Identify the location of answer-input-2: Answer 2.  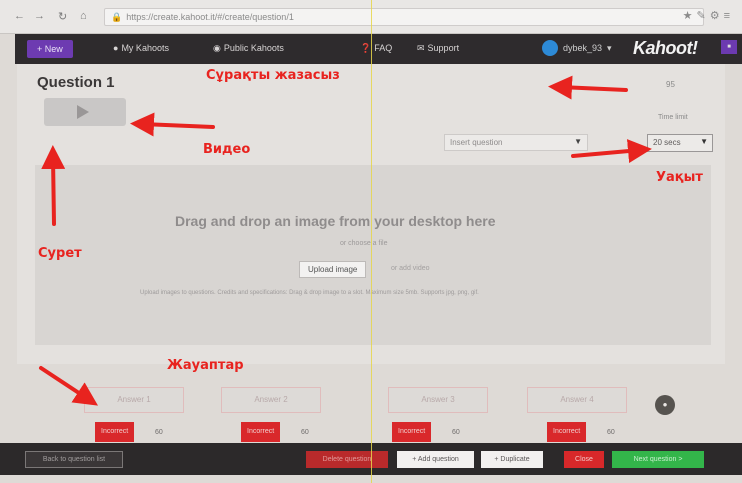
(271, 400).